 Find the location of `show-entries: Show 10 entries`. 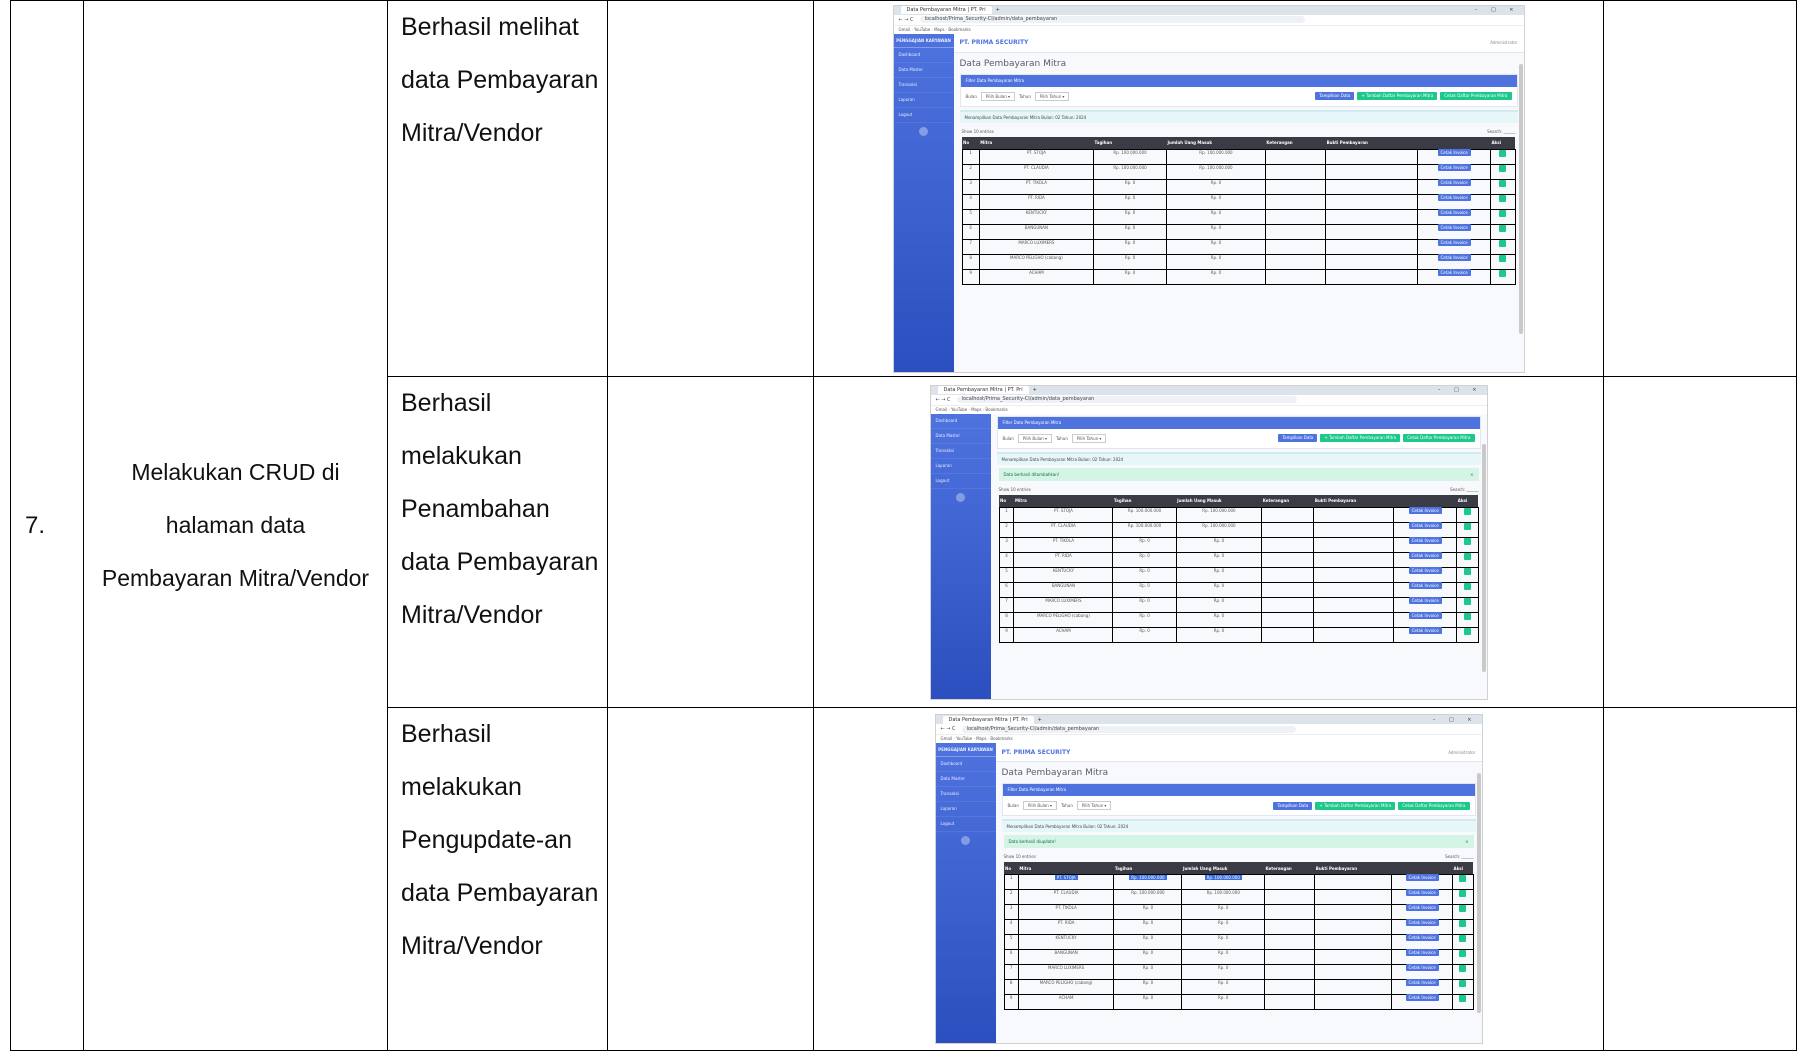

show-entries: Show 10 entries is located at coordinates (978, 131).